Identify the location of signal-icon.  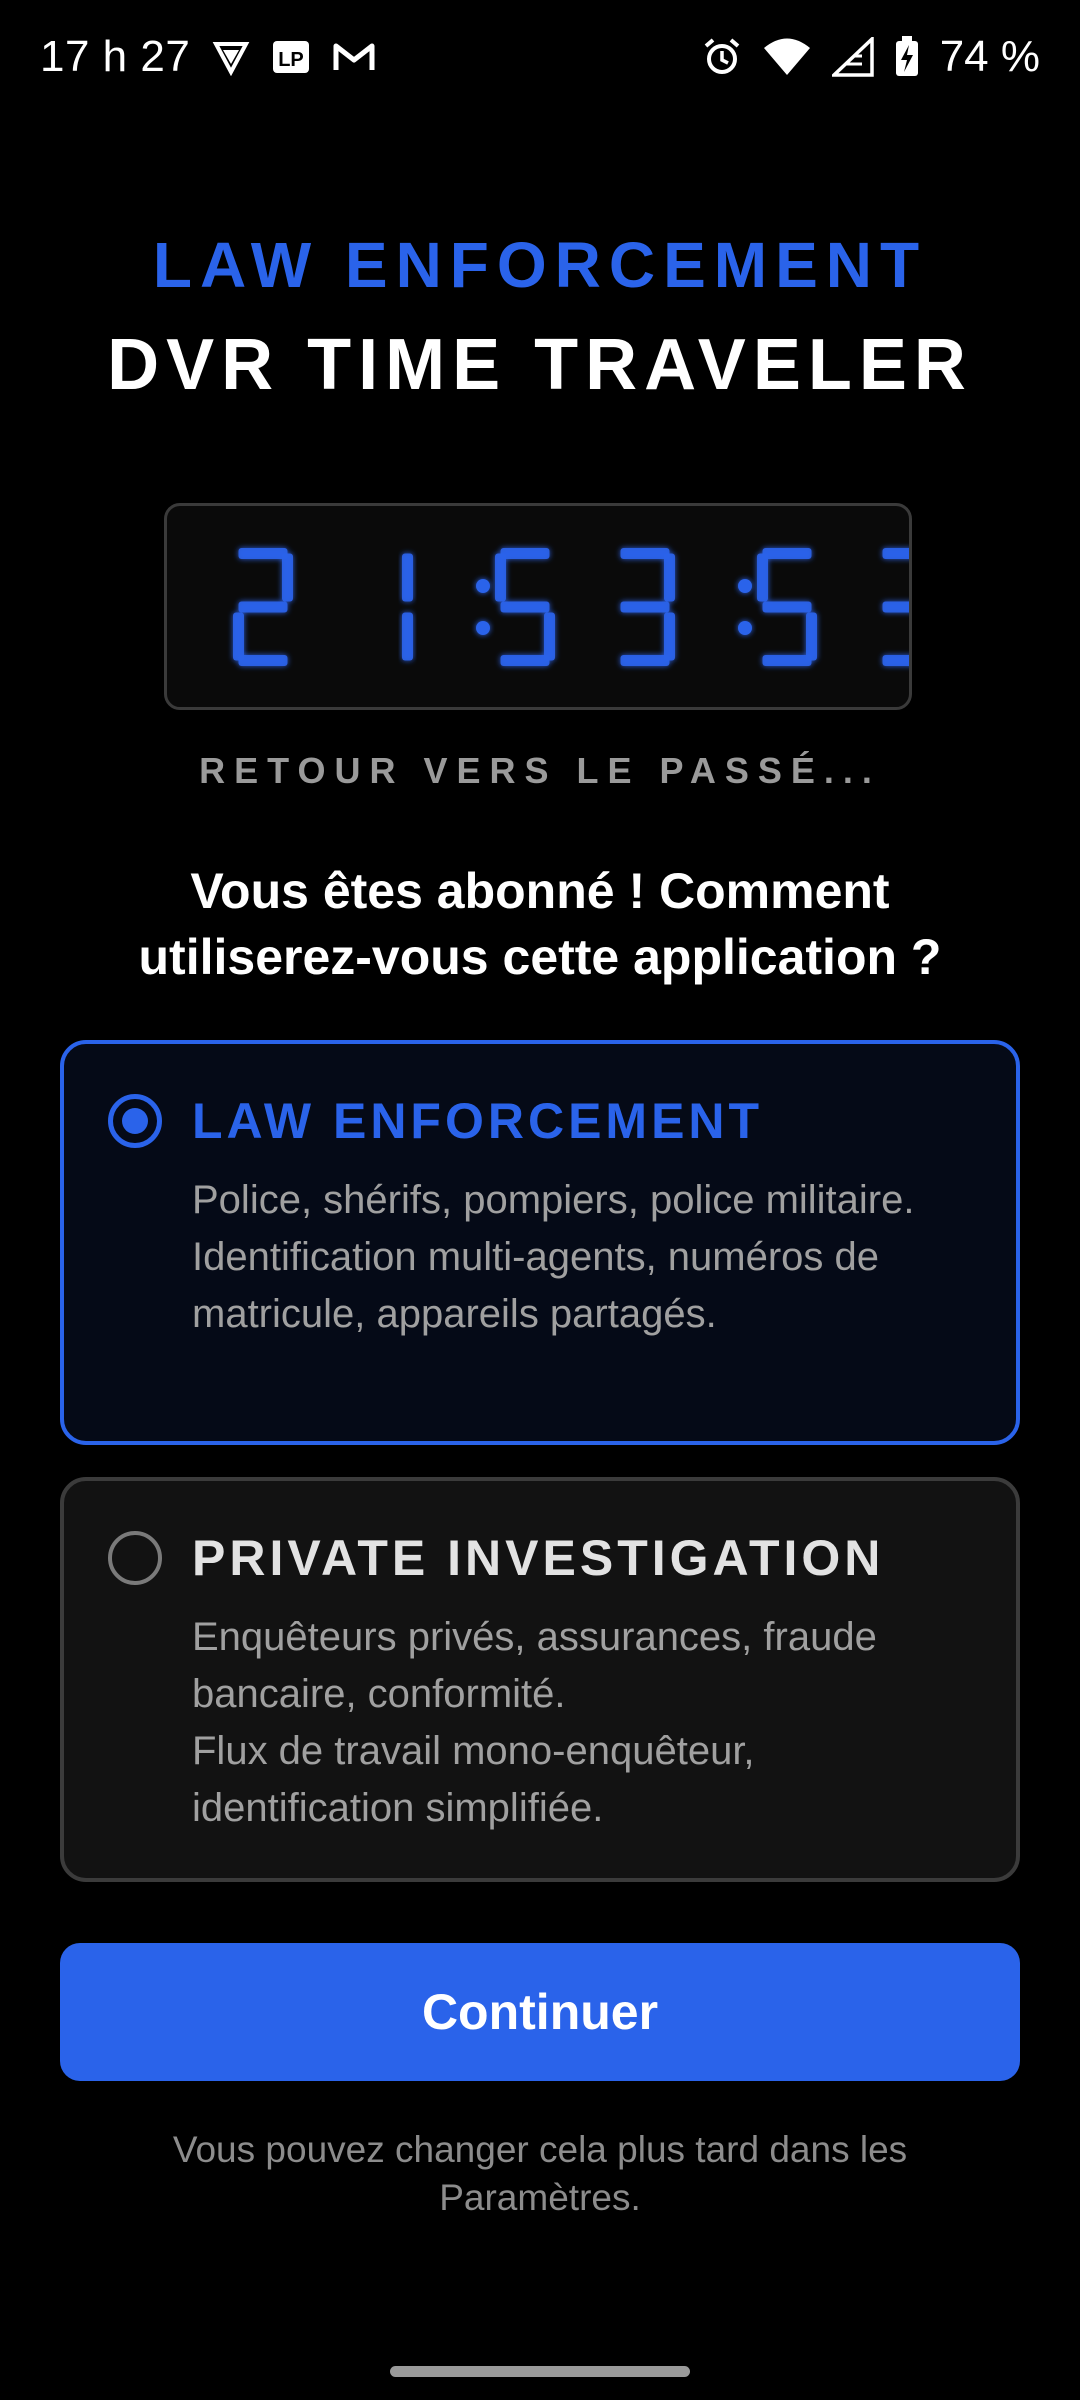
(852, 57).